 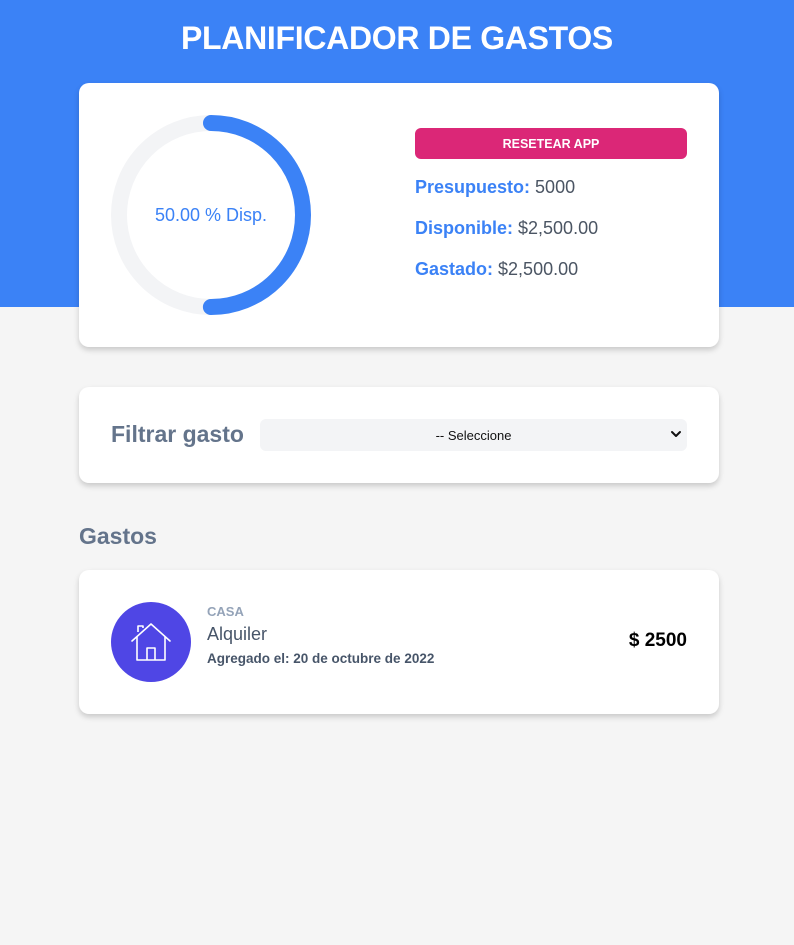 I want to click on house-icon, so click(x=151, y=642).